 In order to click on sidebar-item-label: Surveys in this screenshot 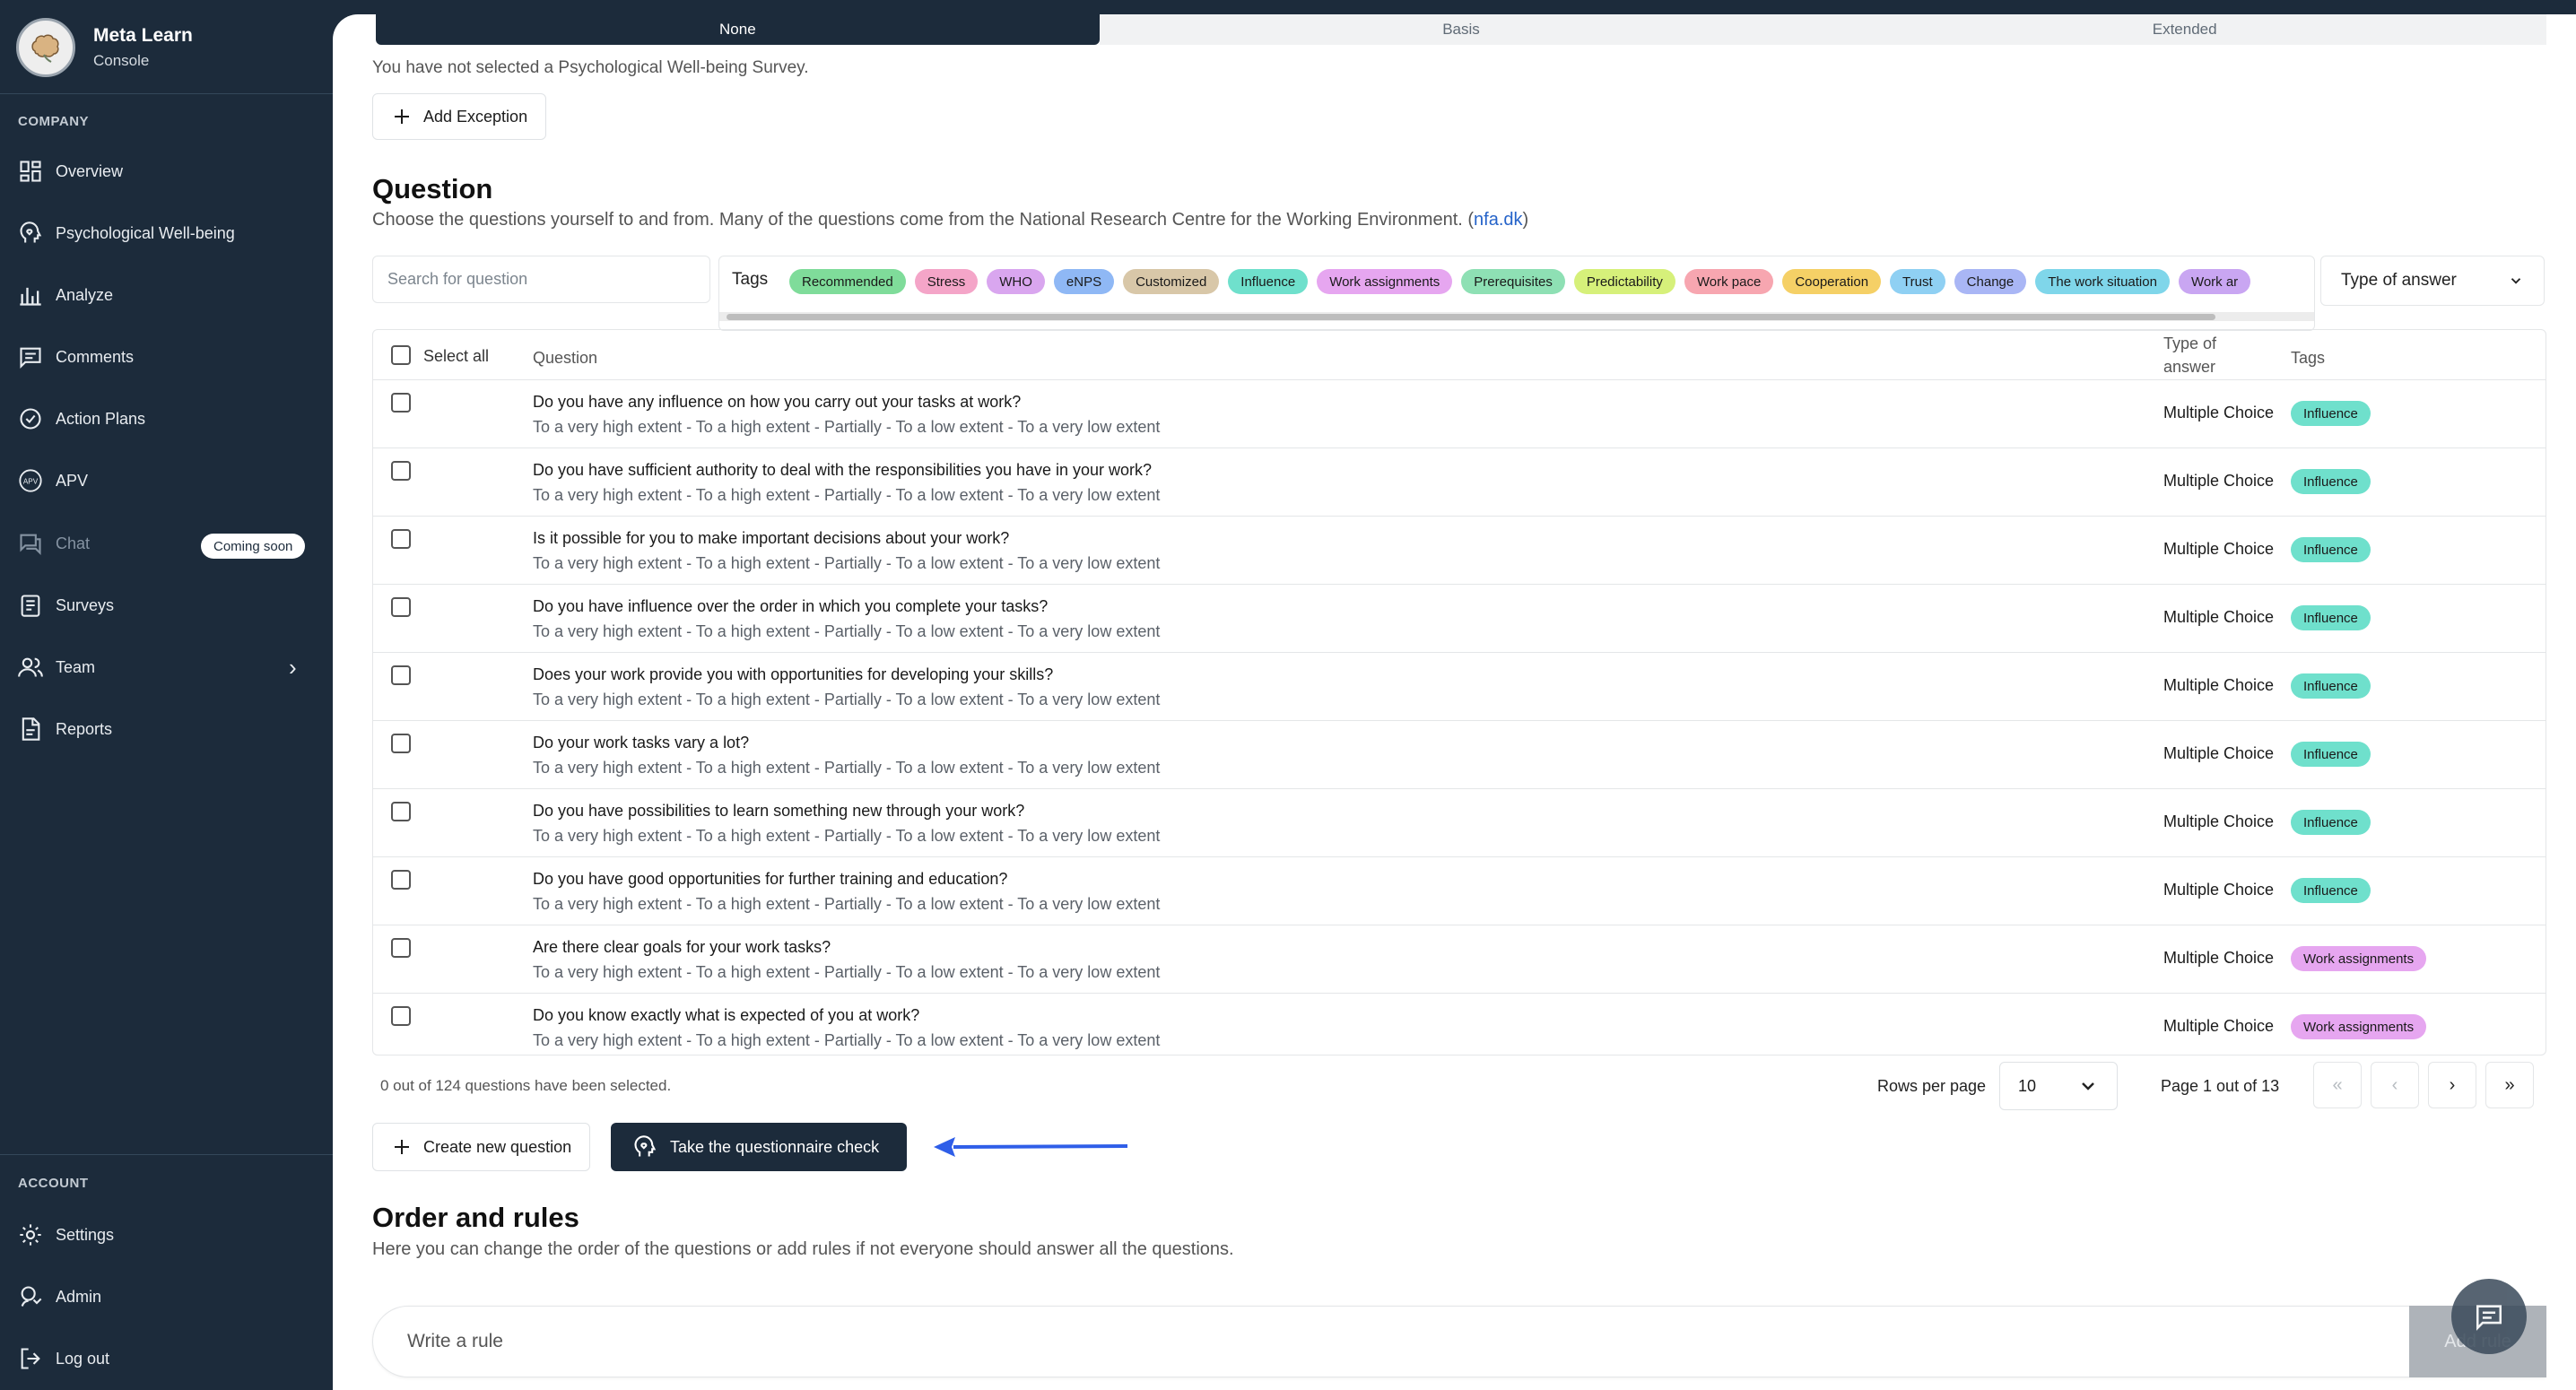, I will do `click(85, 604)`.